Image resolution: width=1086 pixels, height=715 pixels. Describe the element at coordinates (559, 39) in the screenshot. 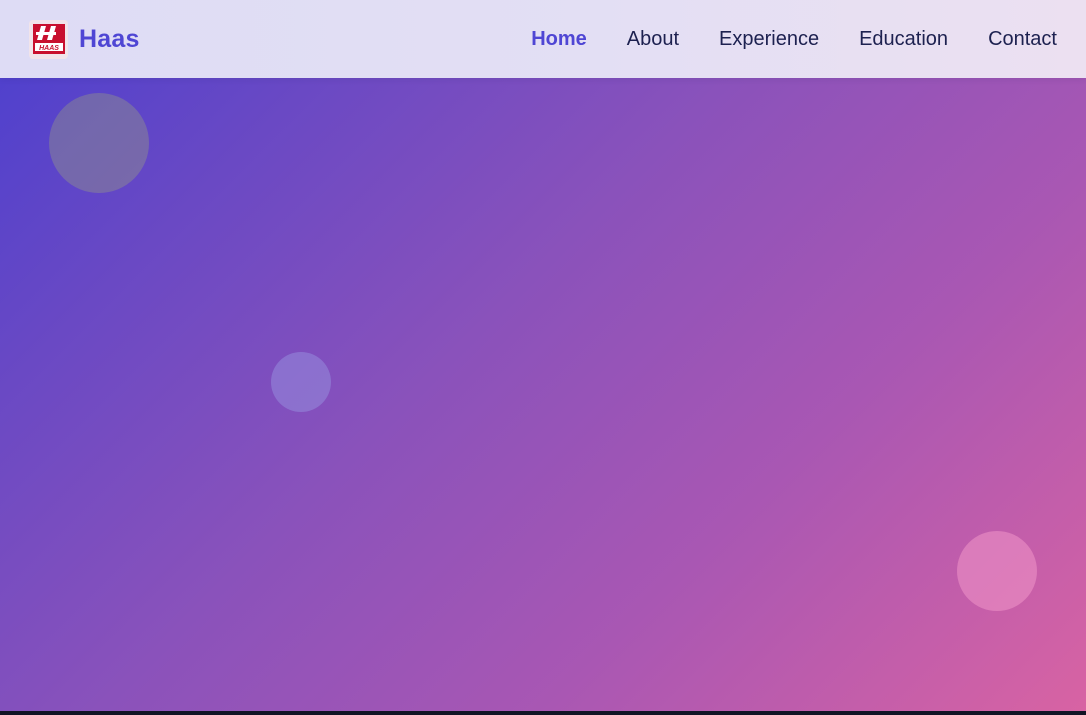

I see `nav-link-home: Home` at that location.